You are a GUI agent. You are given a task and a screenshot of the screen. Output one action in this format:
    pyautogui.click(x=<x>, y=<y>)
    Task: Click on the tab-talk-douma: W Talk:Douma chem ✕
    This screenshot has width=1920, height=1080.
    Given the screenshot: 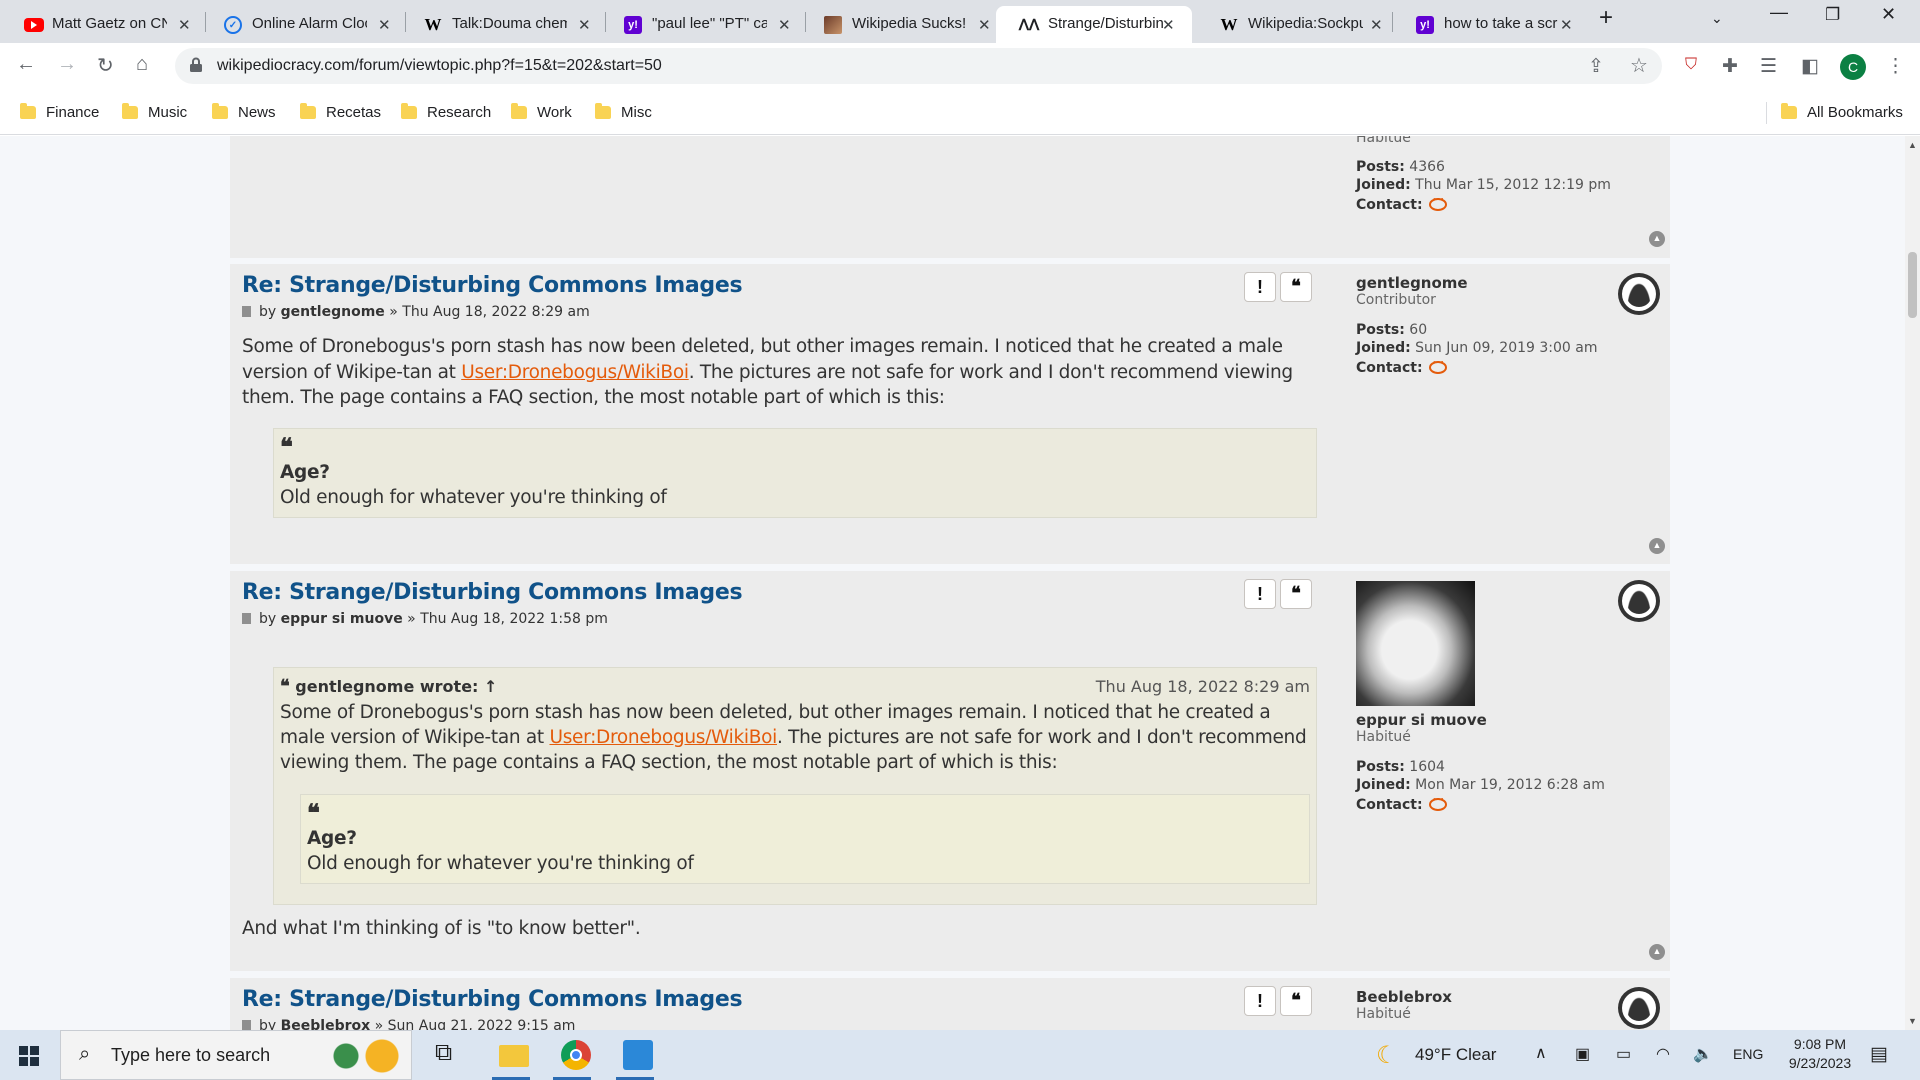 What is the action you would take?
    pyautogui.click(x=498, y=24)
    